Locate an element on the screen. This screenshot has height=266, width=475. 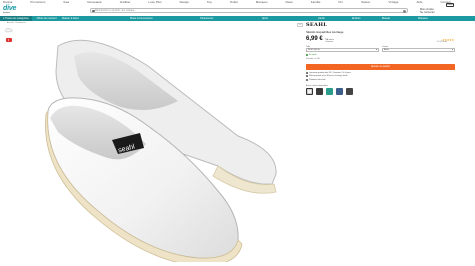
top-tab: Outlet is located at coordinates (234, 2).